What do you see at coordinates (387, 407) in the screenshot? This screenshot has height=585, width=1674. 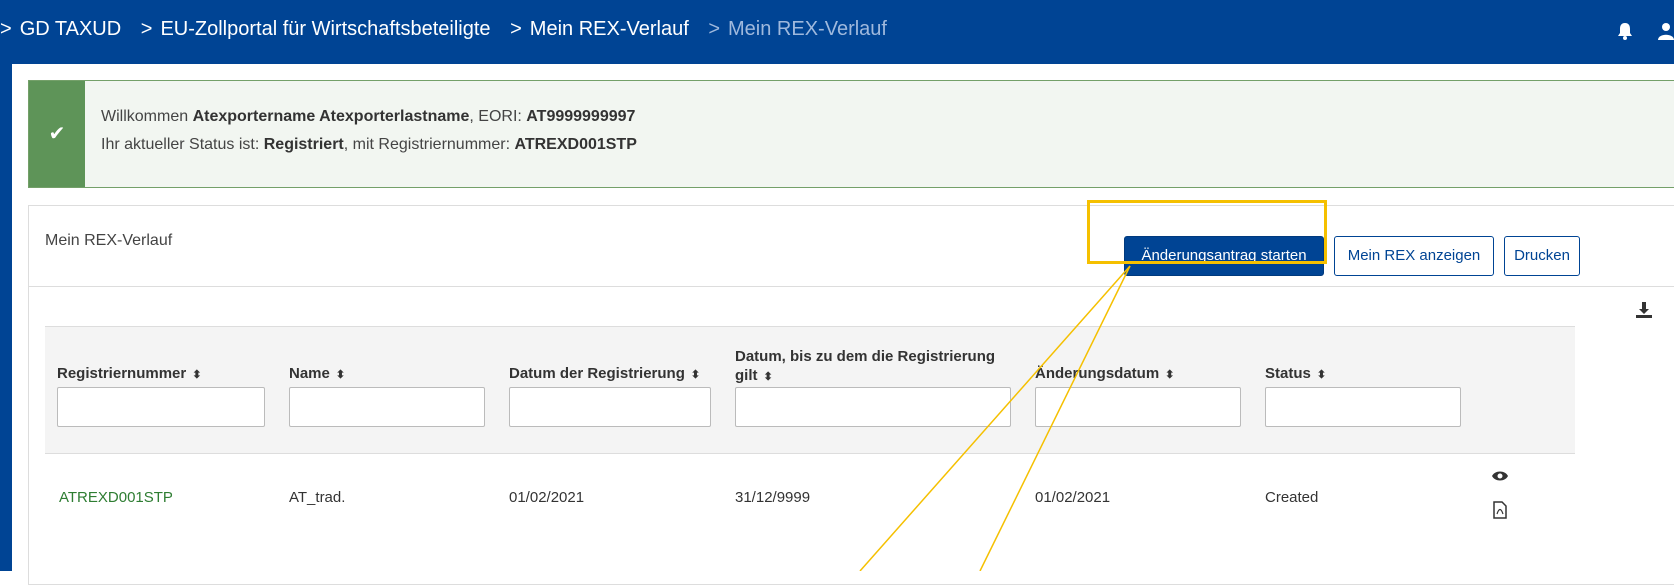 I see `filter-name` at bounding box center [387, 407].